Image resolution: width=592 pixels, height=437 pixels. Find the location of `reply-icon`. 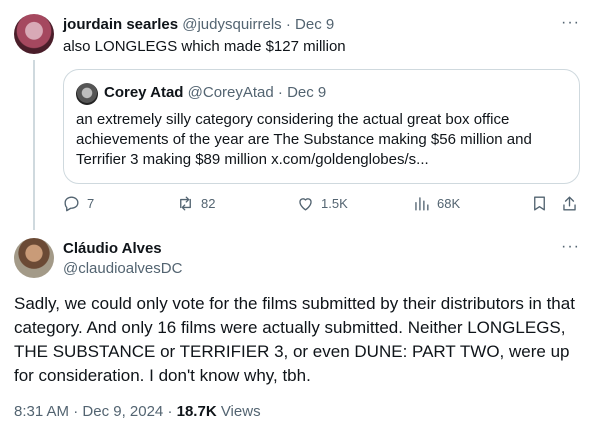

reply-icon is located at coordinates (71, 204).